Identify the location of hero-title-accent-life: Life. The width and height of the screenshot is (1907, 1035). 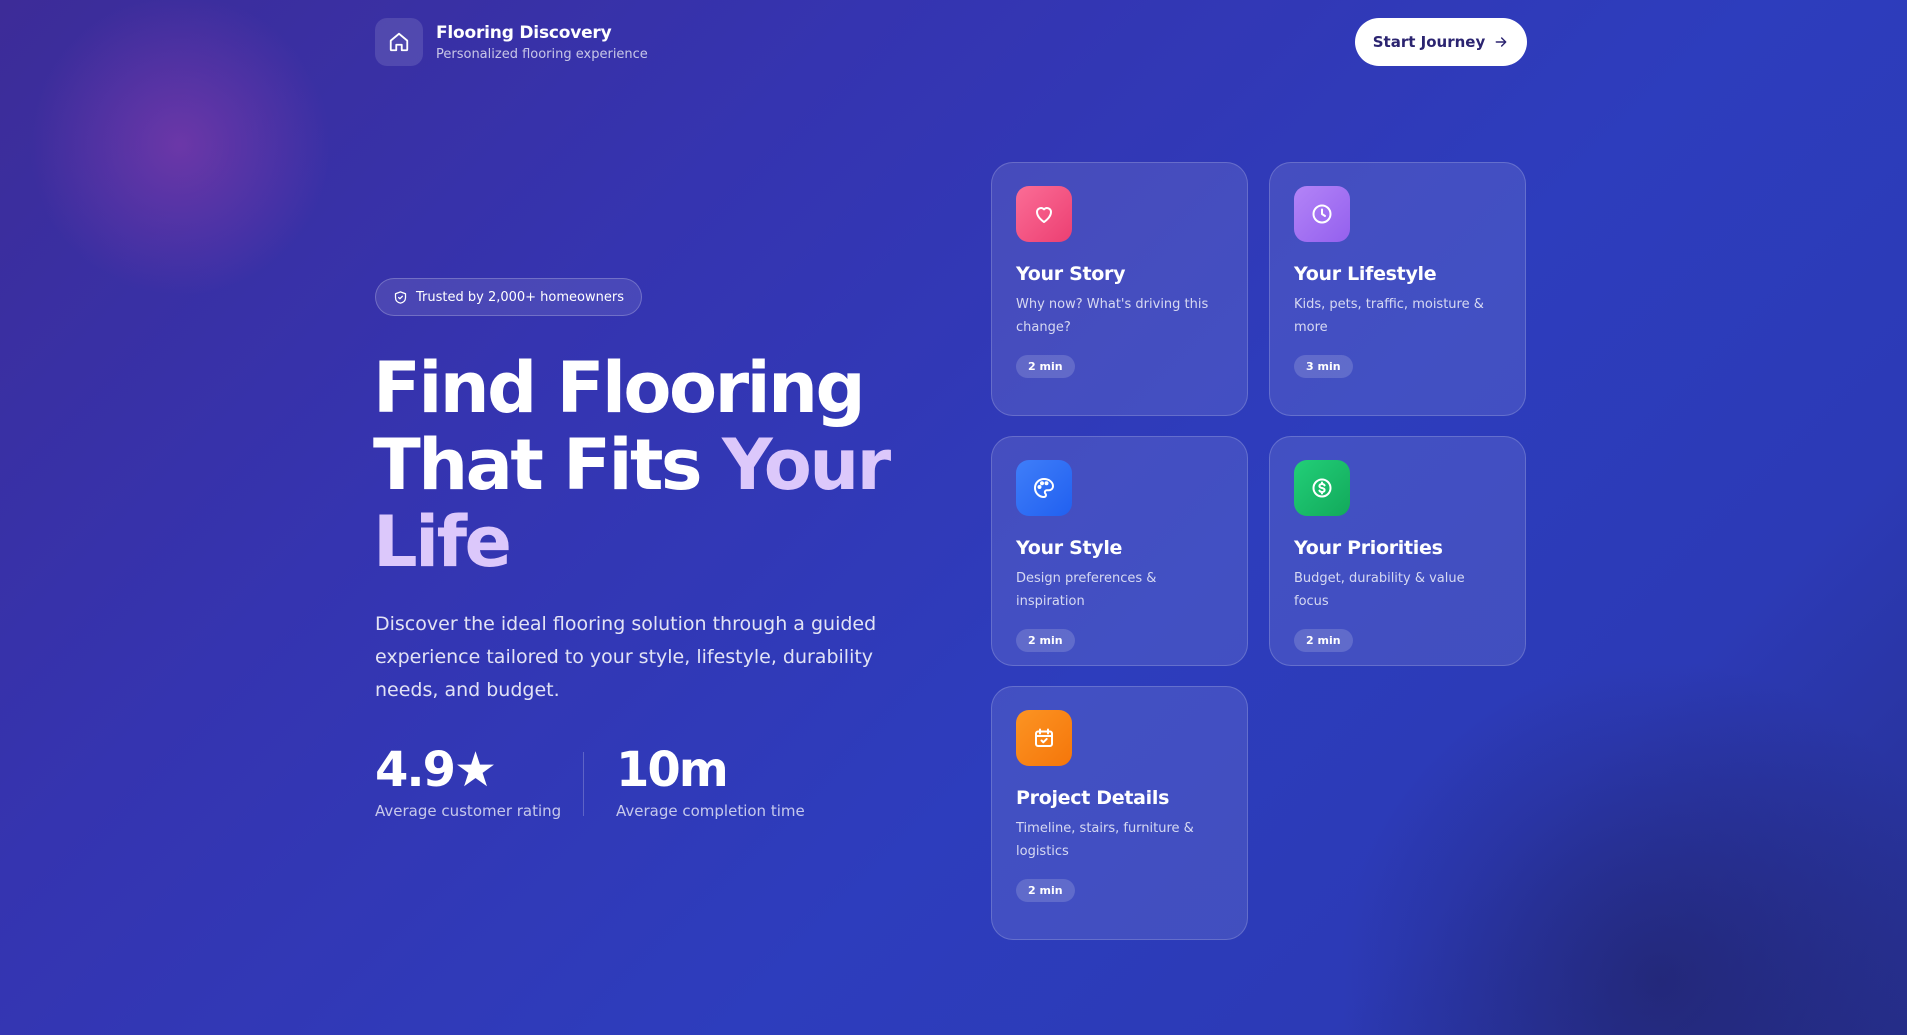
(442, 542).